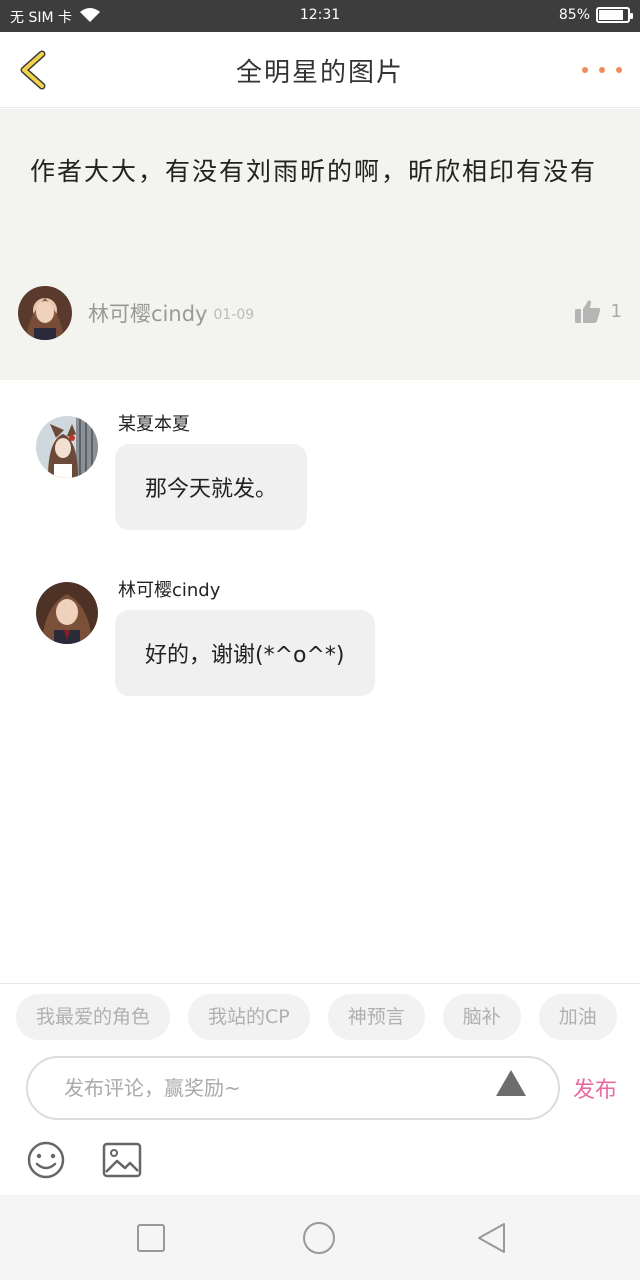 The image size is (640, 1280). I want to click on recent-apps-button, so click(151, 1238).